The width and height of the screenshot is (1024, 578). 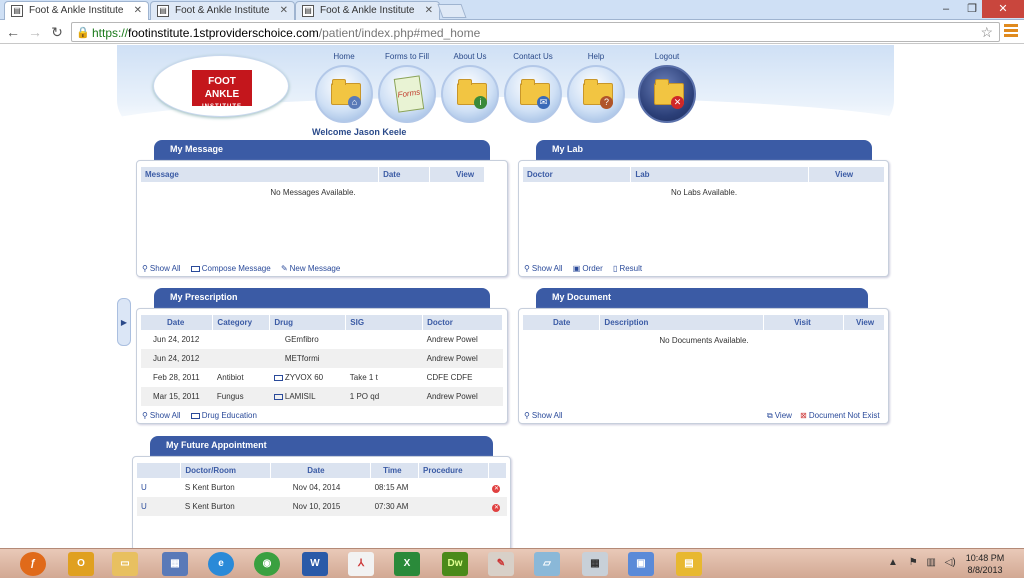 What do you see at coordinates (501, 564) in the screenshot?
I see `paint-icon: ✎` at bounding box center [501, 564].